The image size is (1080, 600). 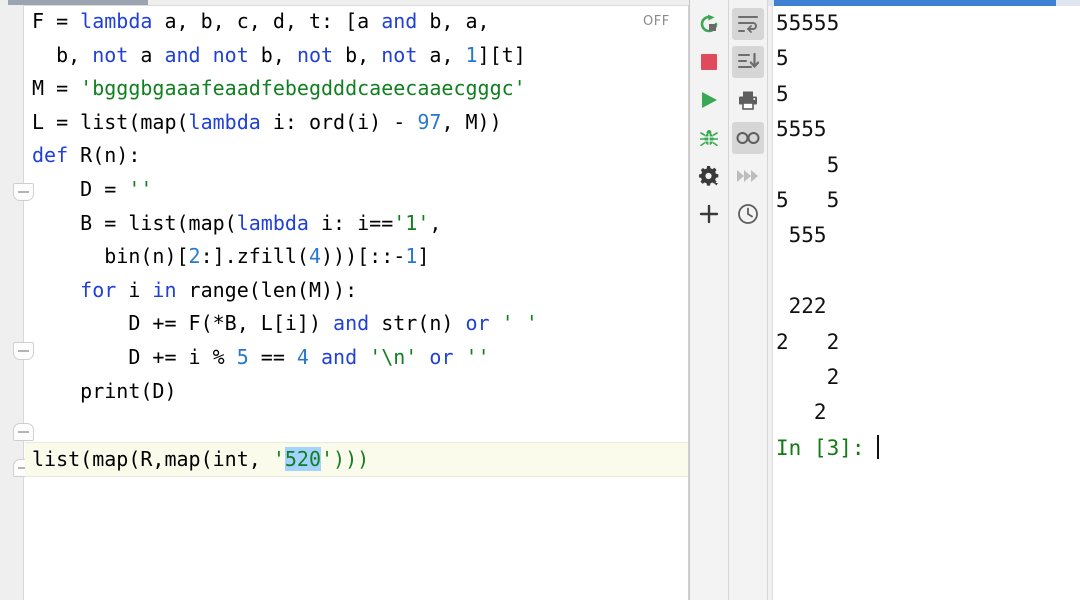 I want to click on code-line: D = '', so click(x=357, y=190).